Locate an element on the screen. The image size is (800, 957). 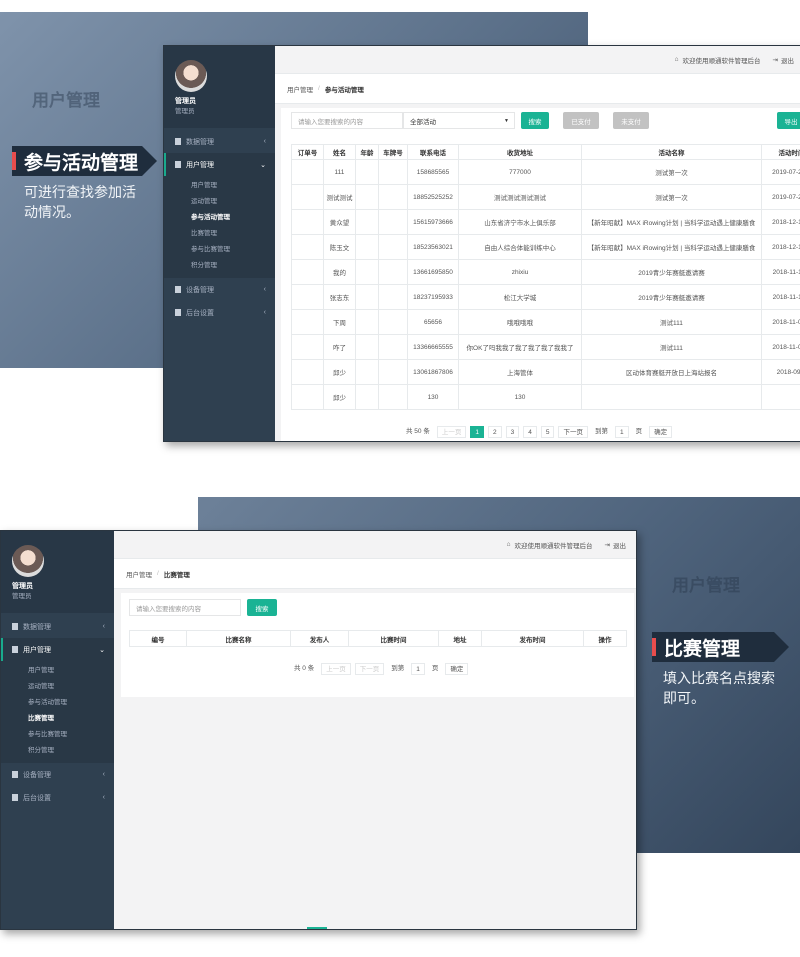
topbar: ⌂ 欢迎使用顺通软件管理后台 ⇥ 退出 is located at coordinates (375, 545).